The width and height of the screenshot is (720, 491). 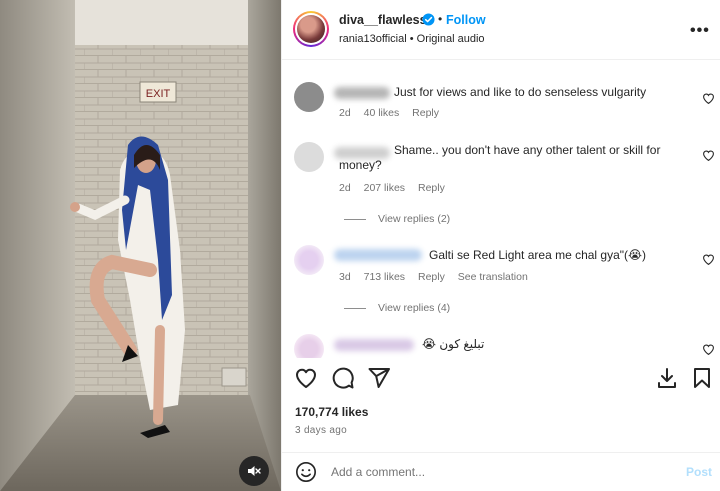 What do you see at coordinates (493, 277) in the screenshot?
I see `see-translation-button: See translation` at bounding box center [493, 277].